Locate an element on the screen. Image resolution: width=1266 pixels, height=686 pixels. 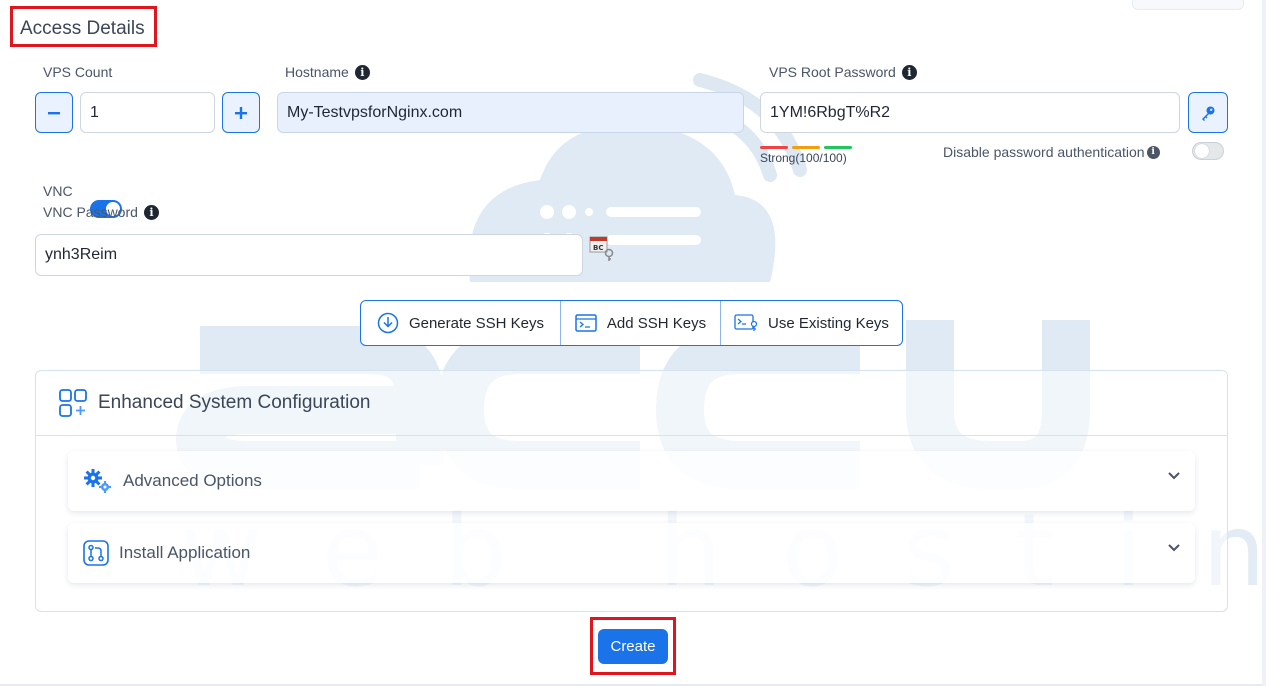
use-existing-keys-label: Use Existing Keys is located at coordinates (828, 323).